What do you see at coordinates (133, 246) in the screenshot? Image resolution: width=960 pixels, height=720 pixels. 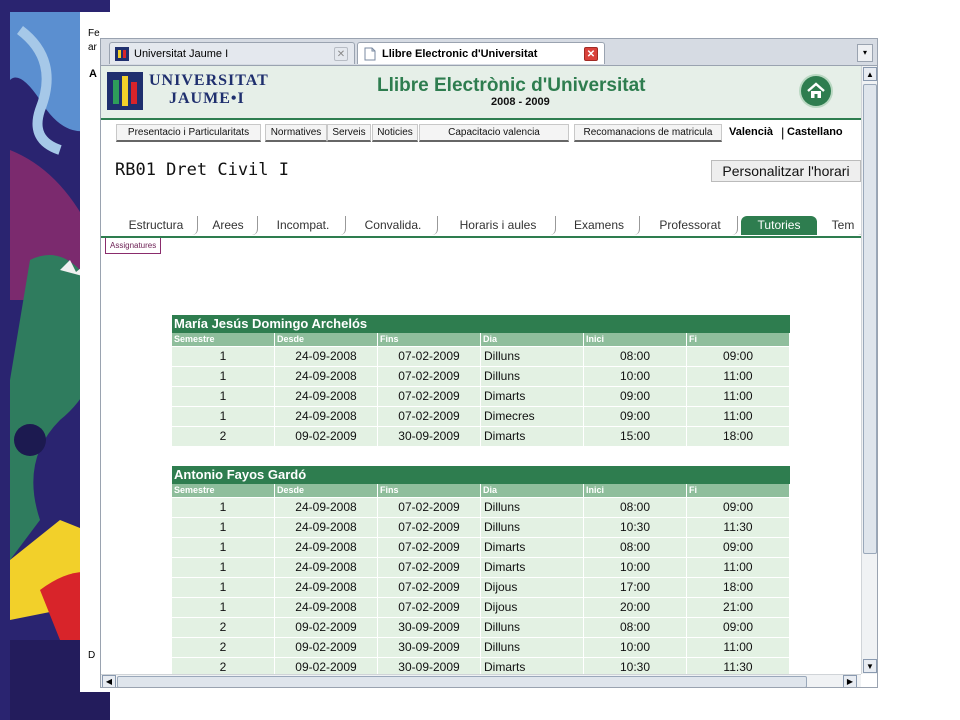 I see `assignatures-link: Assignatures` at bounding box center [133, 246].